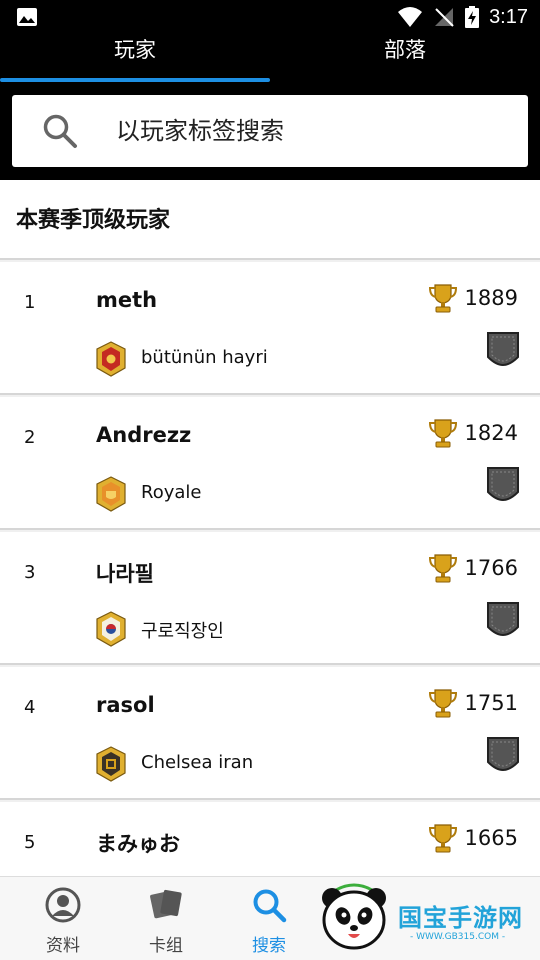 This screenshot has width=540, height=960. What do you see at coordinates (269, 946) in the screenshot?
I see `nav-search-label: 搜索` at bounding box center [269, 946].